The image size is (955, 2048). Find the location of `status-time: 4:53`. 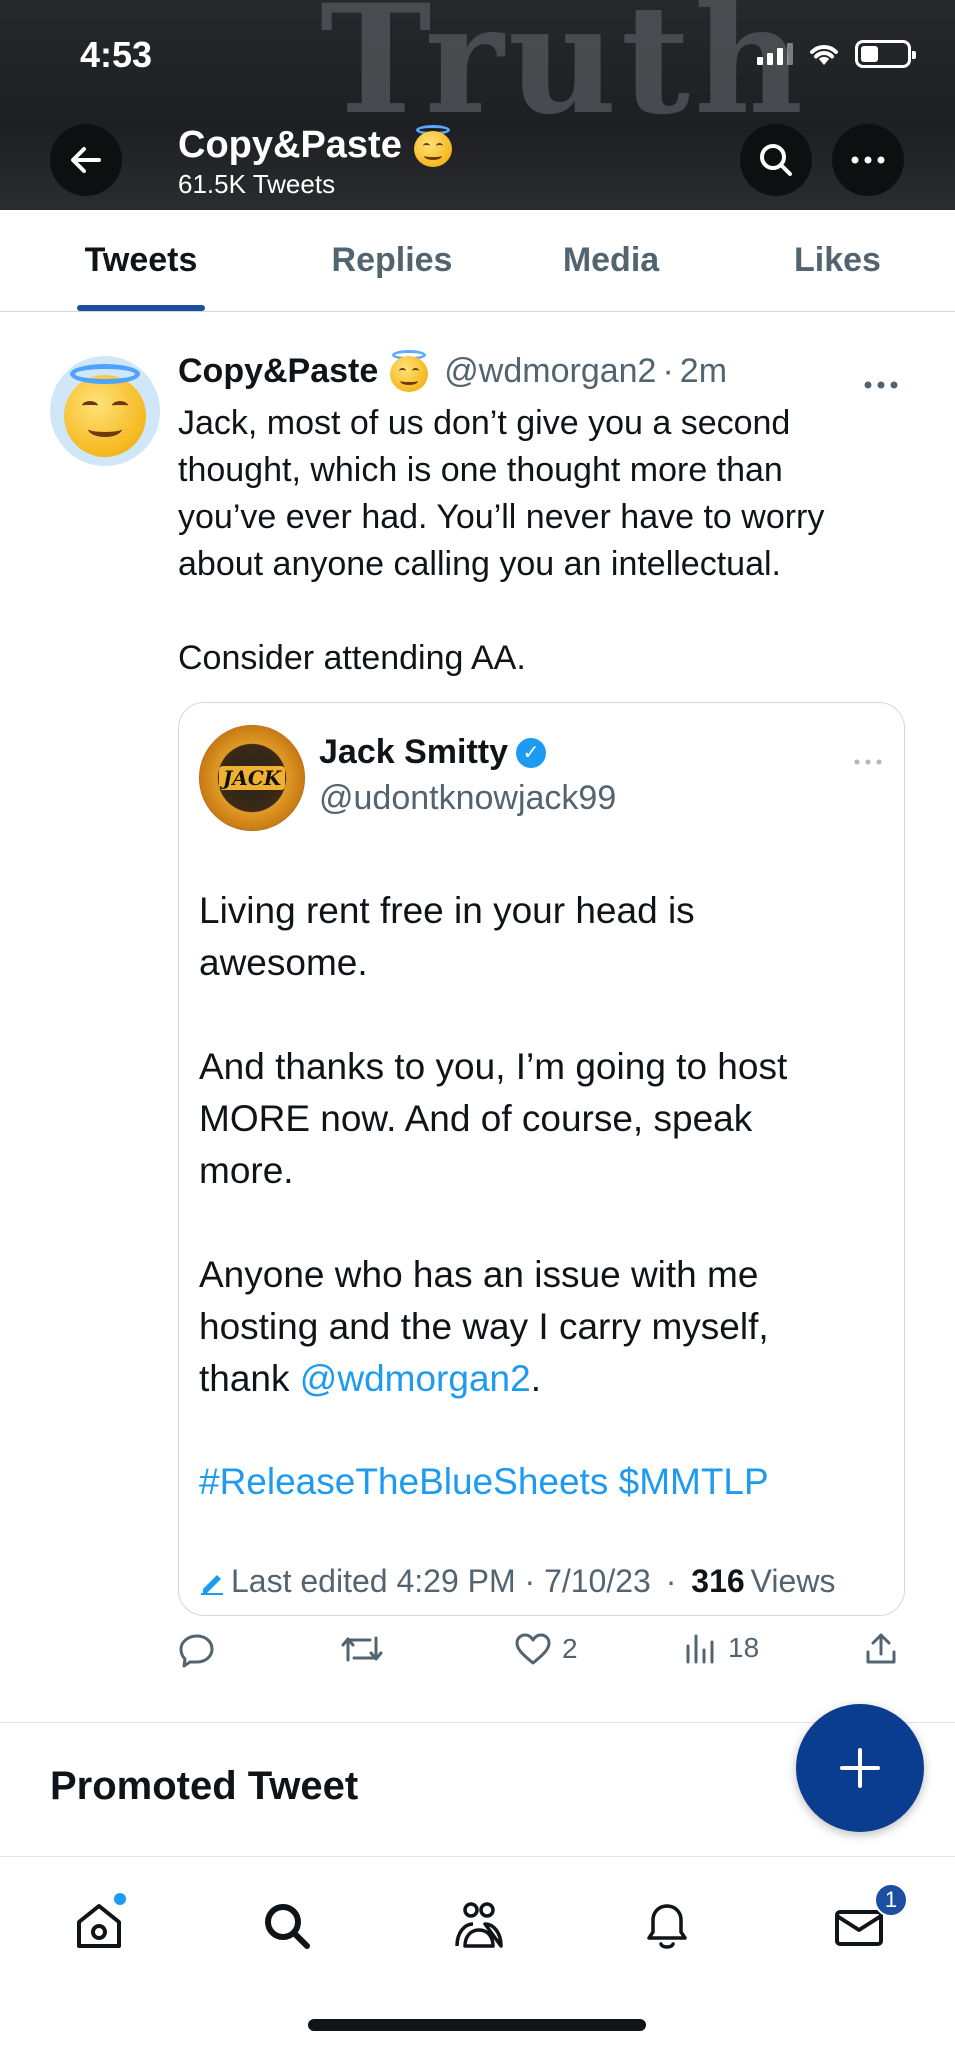

status-time: 4:53 is located at coordinates (116, 54).